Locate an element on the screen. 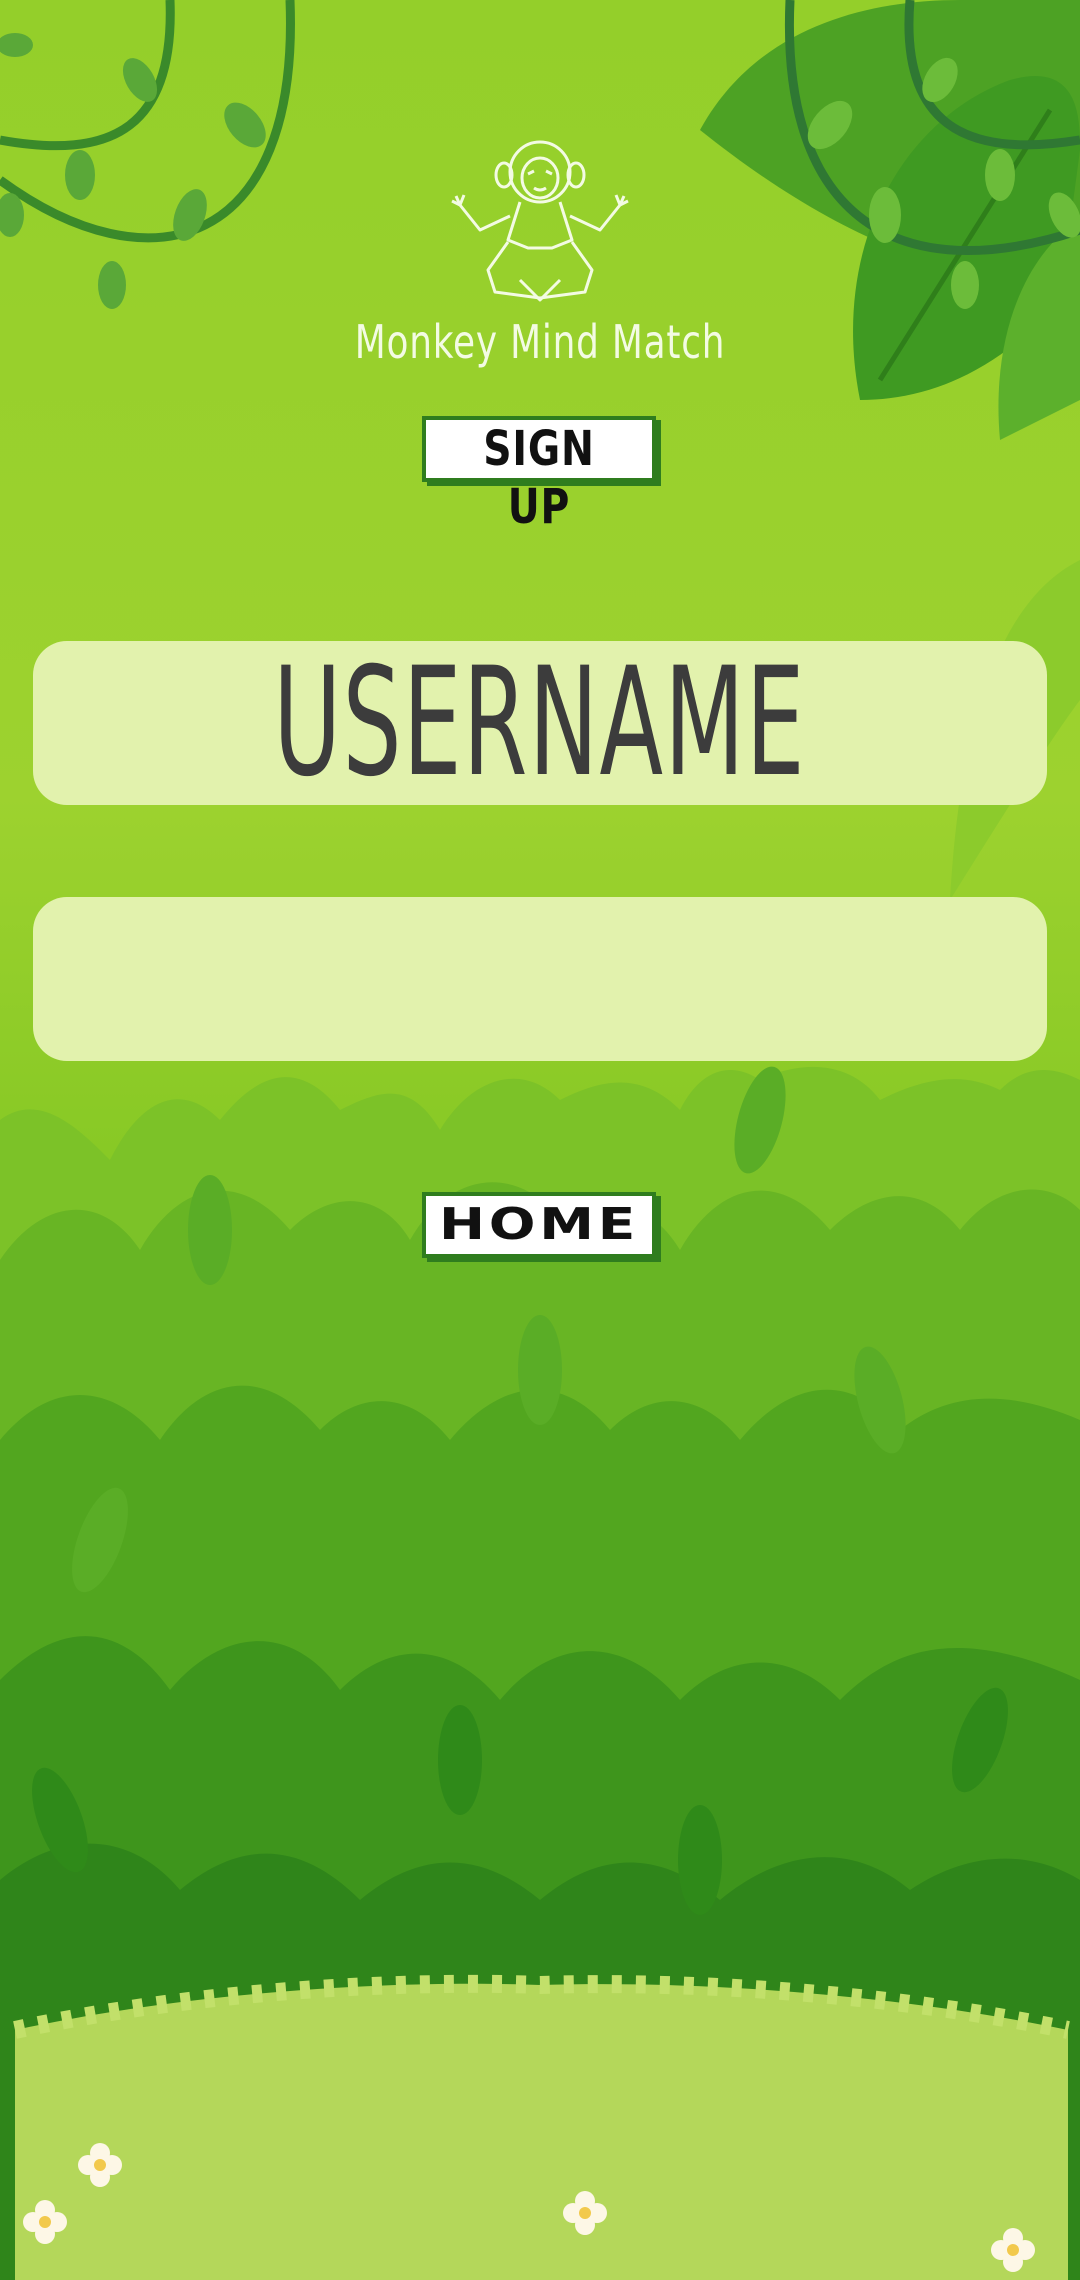 The height and width of the screenshot is (2280, 1080). home-button-label: HOME is located at coordinates (539, 1224).